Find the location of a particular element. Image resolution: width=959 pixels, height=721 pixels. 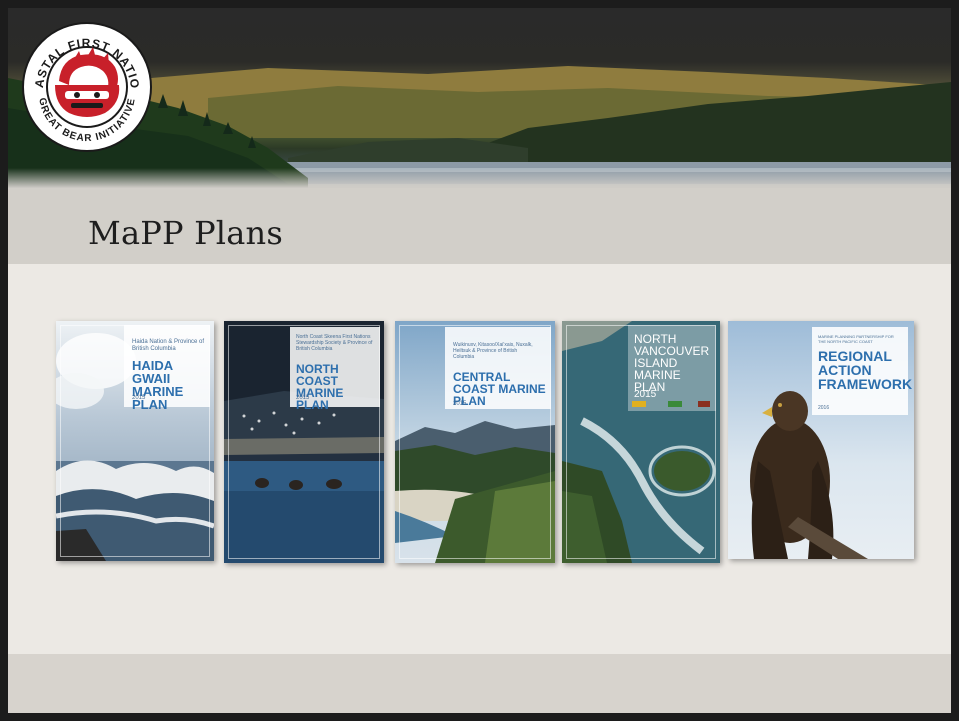

cover-5-title: REGIONAL ACTION FRAMEWORK is located at coordinates (865, 370).